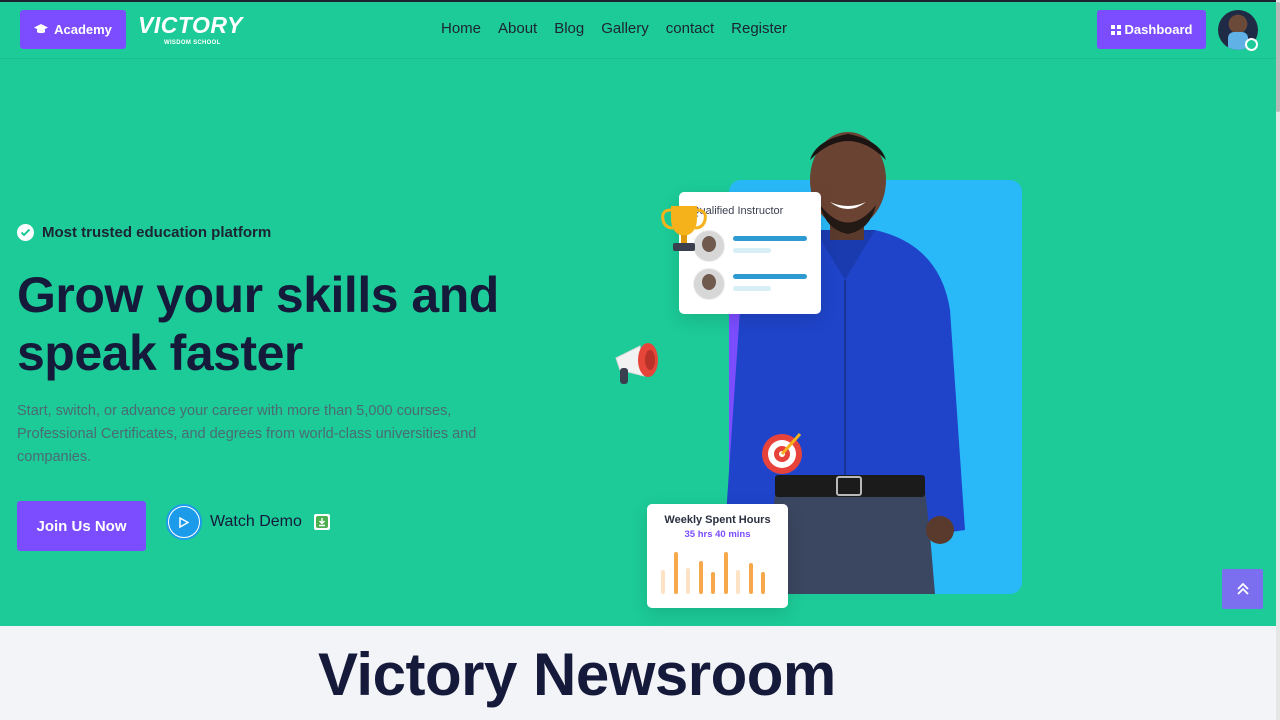  Describe the element at coordinates (25, 232) in the screenshot. I see `check-circle-icon` at that location.